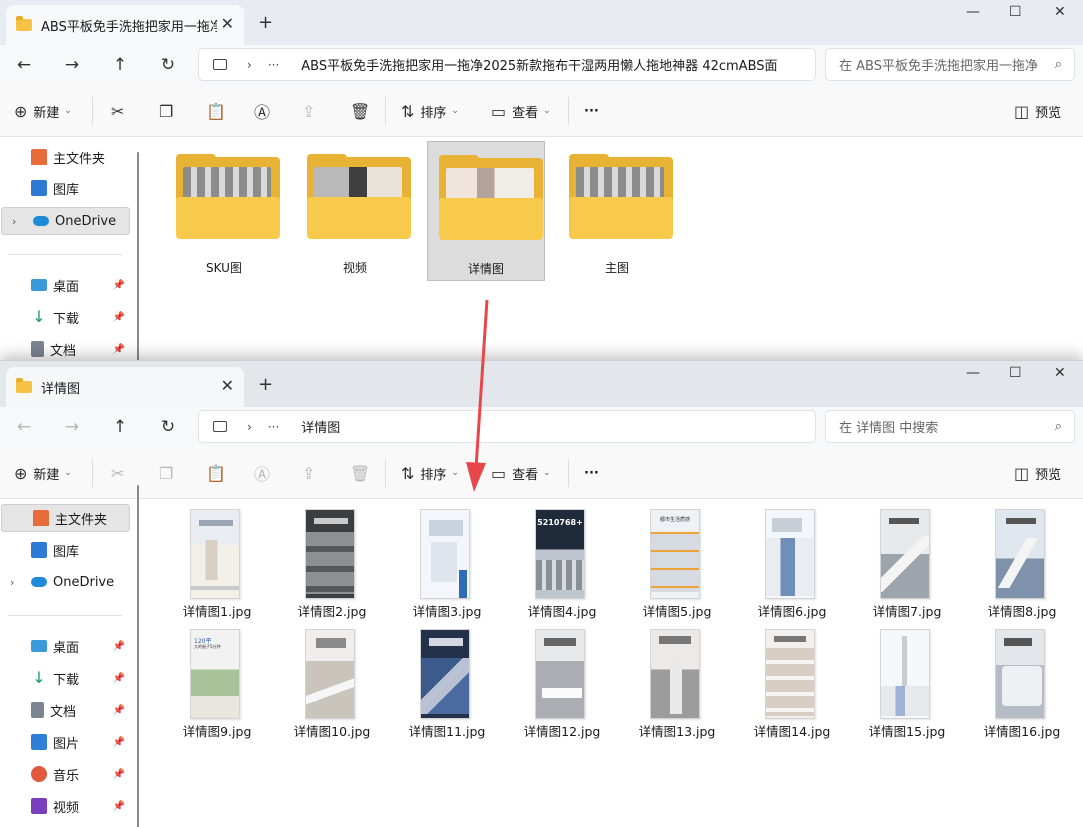  What do you see at coordinates (224, 211) in the screenshot?
I see `folder-item: SKU图` at bounding box center [224, 211].